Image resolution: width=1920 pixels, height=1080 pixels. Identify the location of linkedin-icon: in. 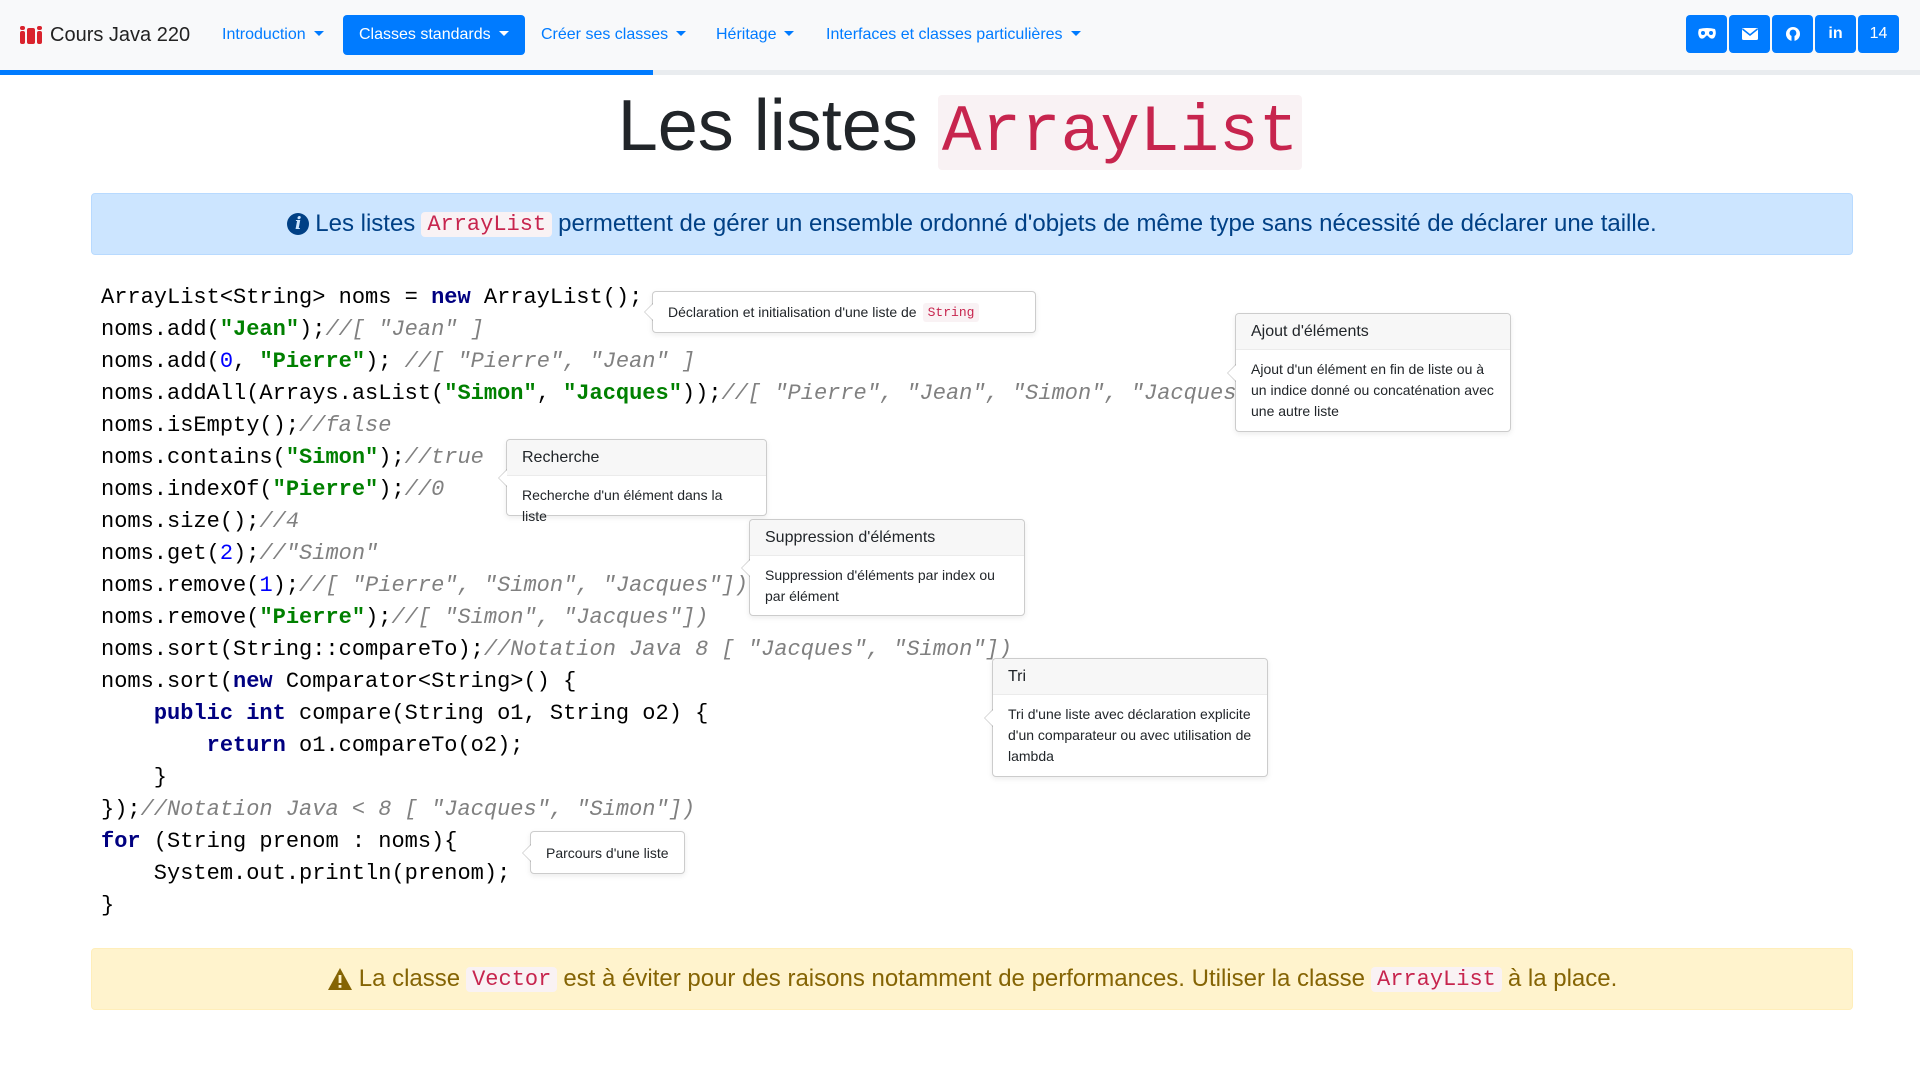
(1835, 33).